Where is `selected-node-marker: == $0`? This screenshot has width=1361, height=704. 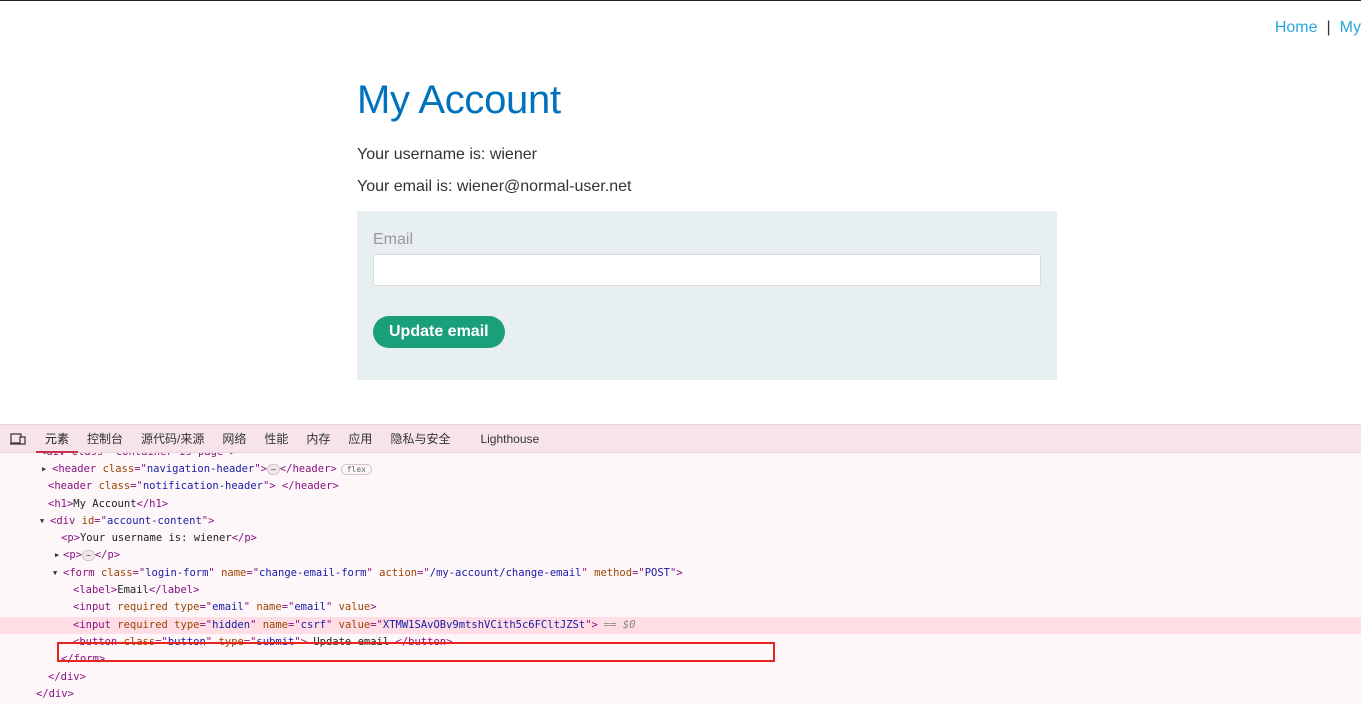 selected-node-marker: == $0 is located at coordinates (619, 624).